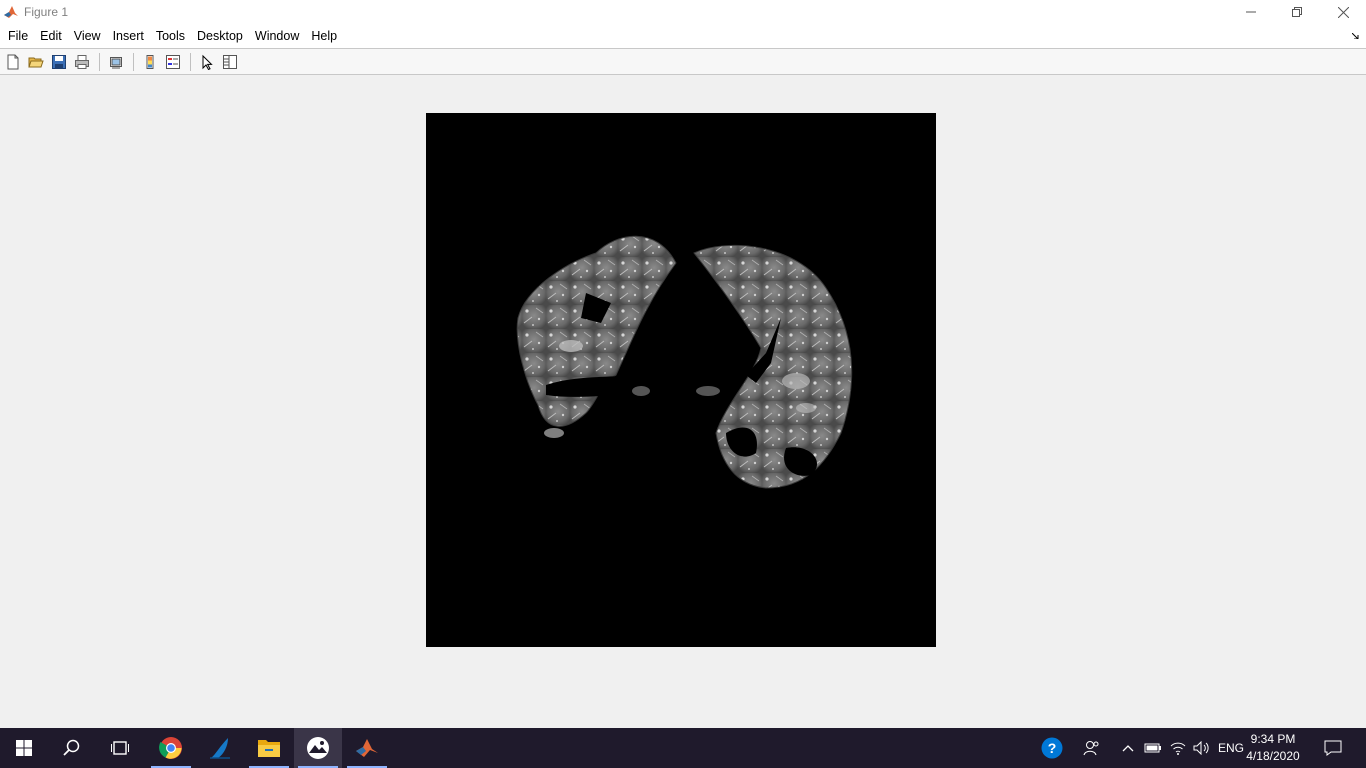 Image resolution: width=1366 pixels, height=768 pixels. I want to click on volume-icon, so click(1201, 748).